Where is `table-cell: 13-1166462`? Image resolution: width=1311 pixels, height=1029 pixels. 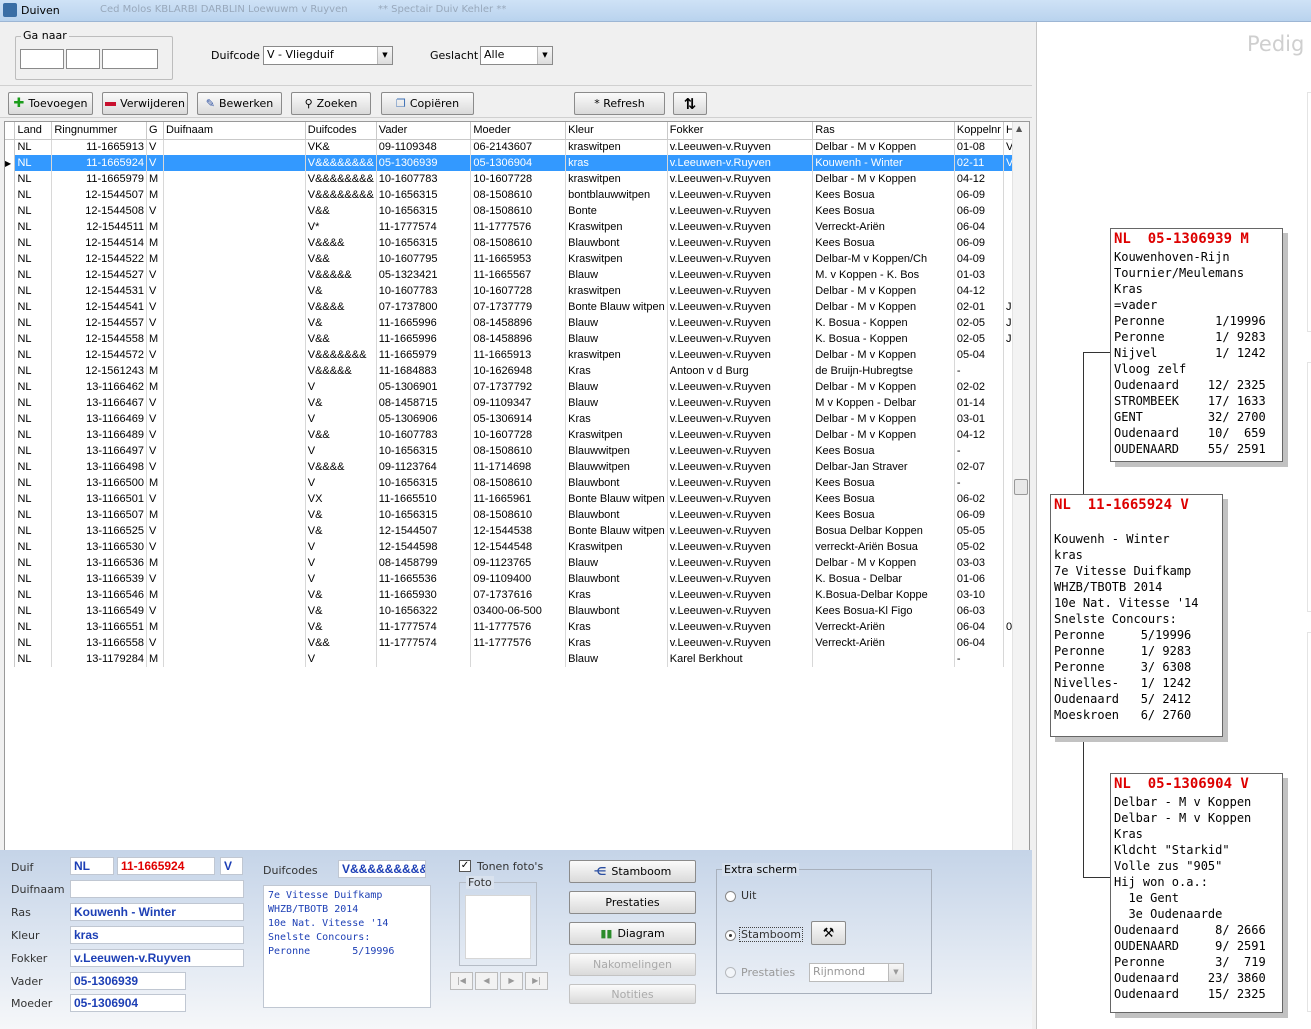
table-cell: 13-1166462 is located at coordinates (99, 387).